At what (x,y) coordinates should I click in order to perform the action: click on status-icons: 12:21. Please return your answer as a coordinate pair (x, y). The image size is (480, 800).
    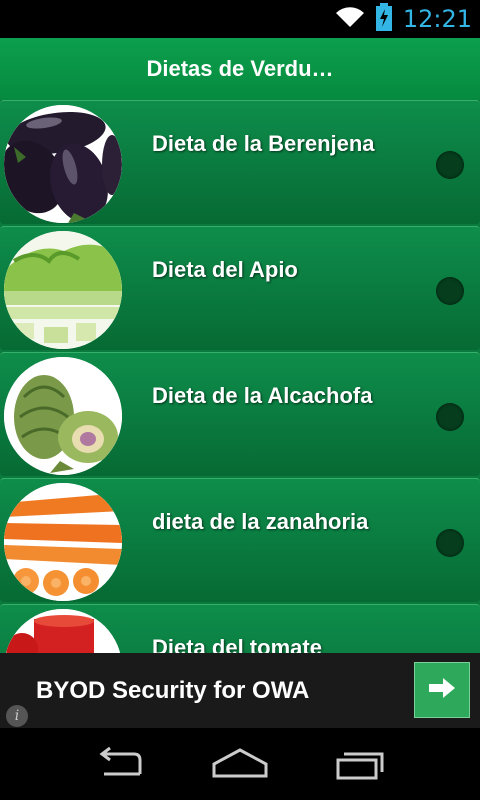
    Looking at the image, I should click on (403, 19).